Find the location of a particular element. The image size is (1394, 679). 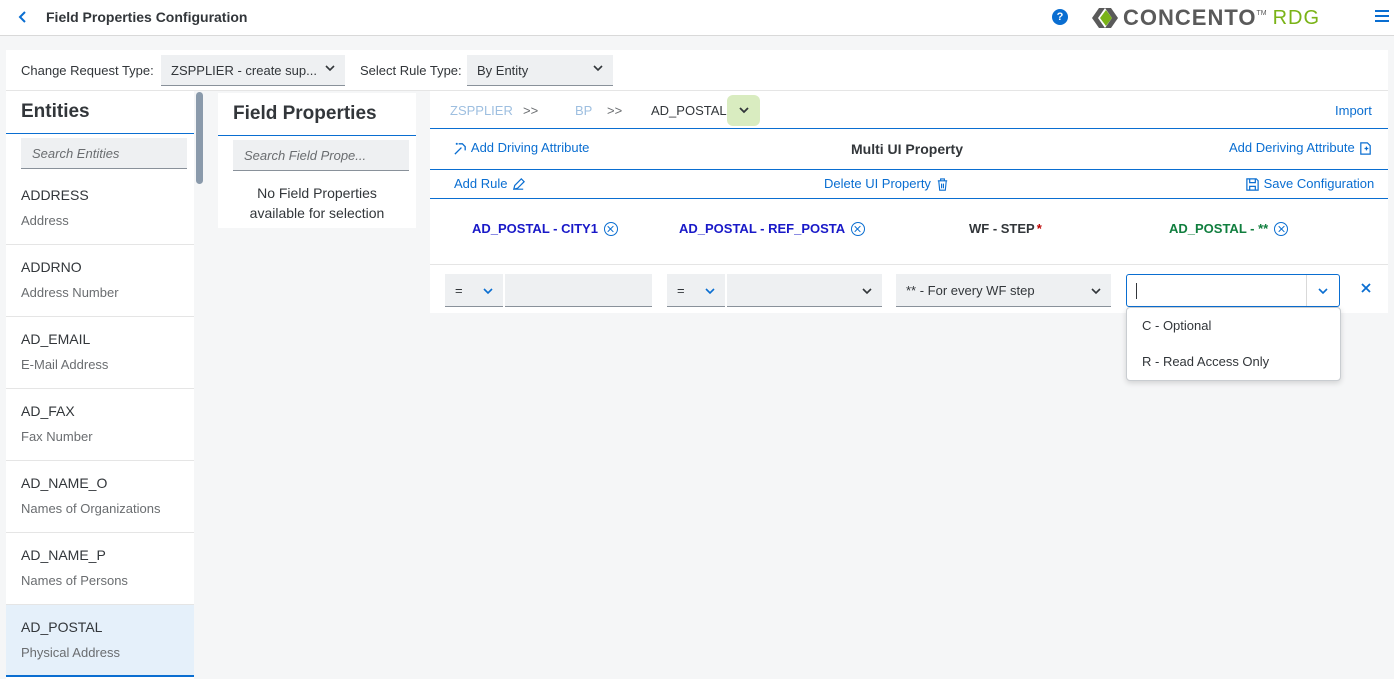

property-dropdown-list: C - Optional R - Read Access Only is located at coordinates (1233, 344).